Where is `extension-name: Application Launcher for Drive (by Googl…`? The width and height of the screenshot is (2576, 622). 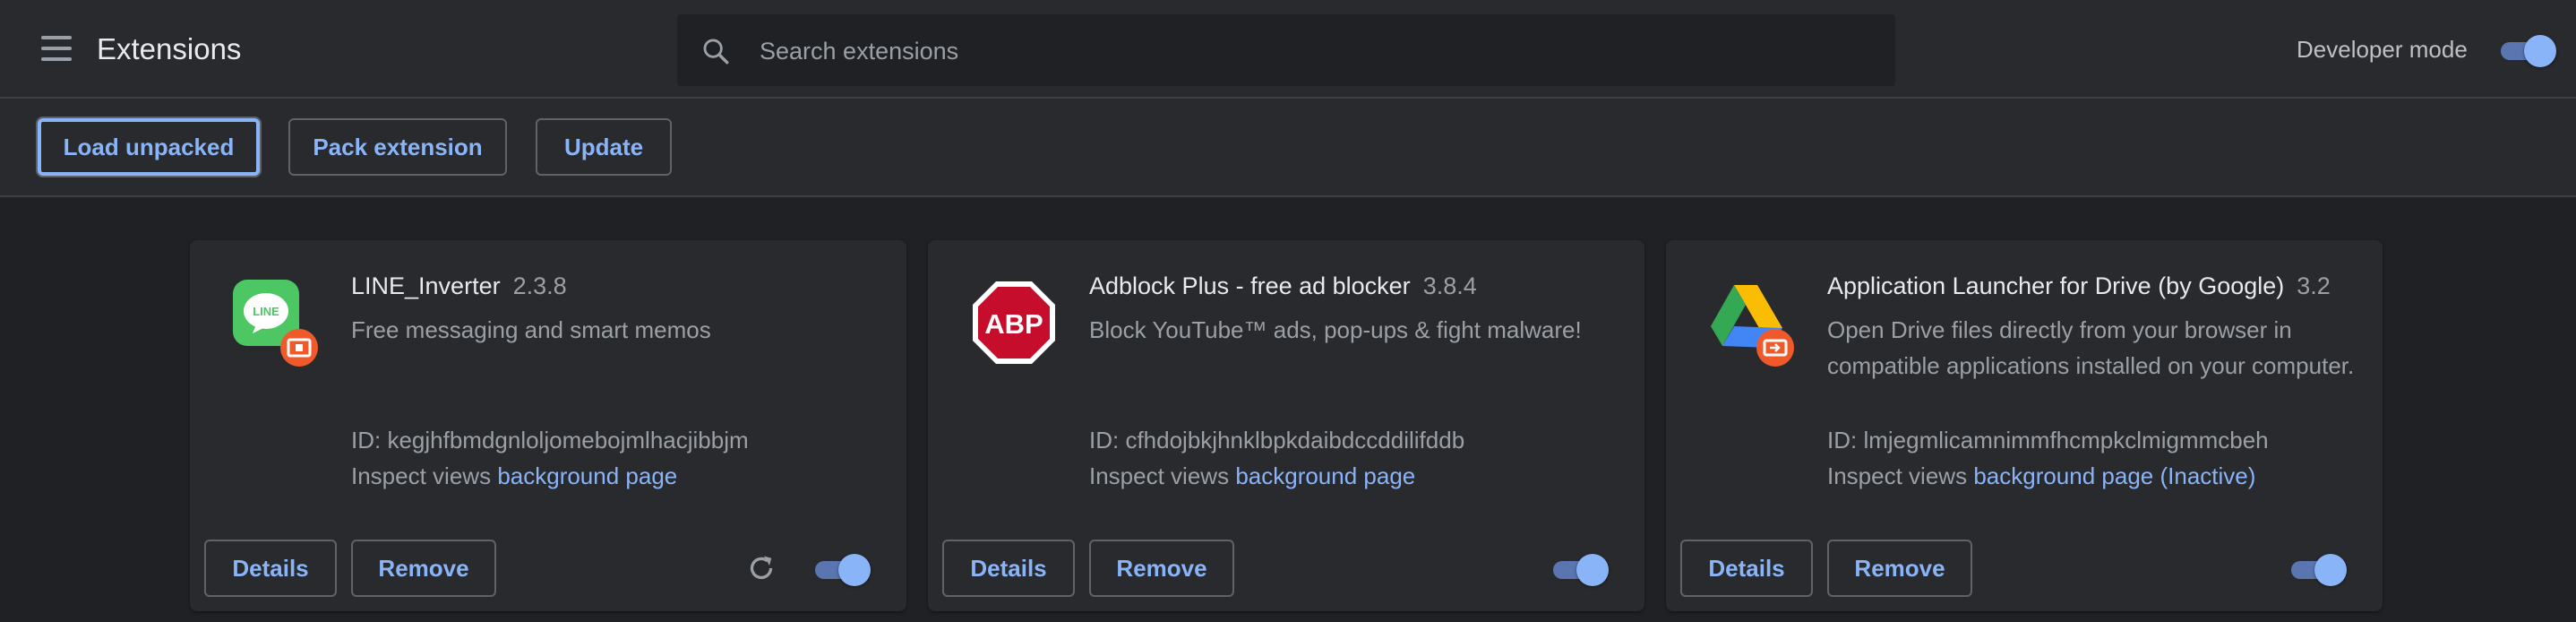 extension-name: Application Launcher for Drive (by Googl… is located at coordinates (2056, 285).